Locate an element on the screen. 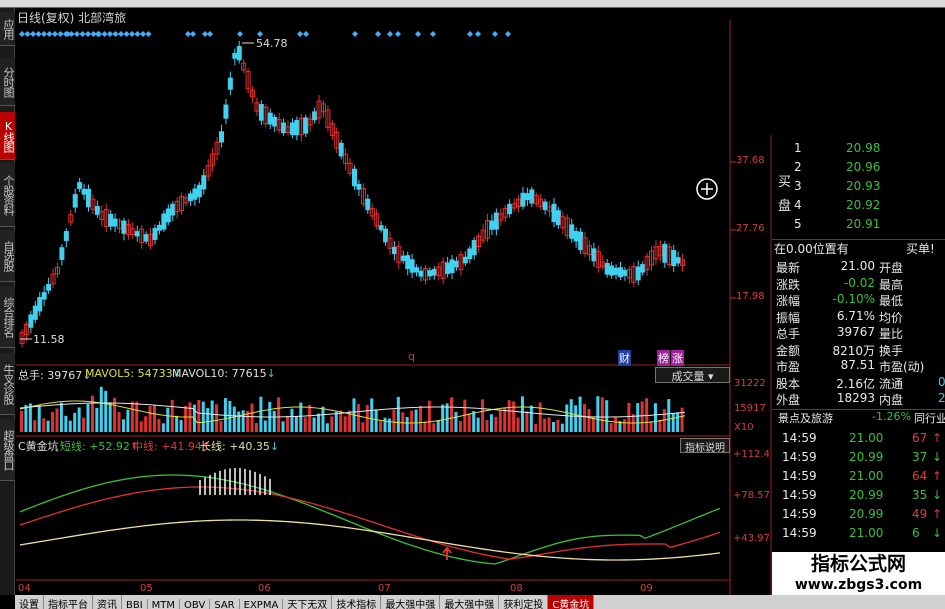 The image size is (945, 609). quote-row: 总手 39767 量比 is located at coordinates (858, 333).